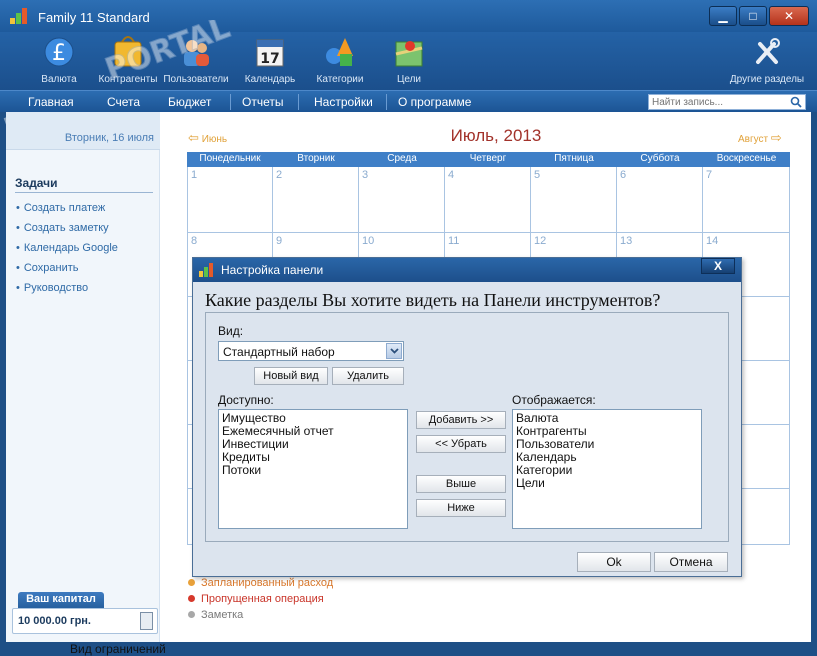  Describe the element at coordinates (718, 102) in the screenshot. I see `search-input` at that location.